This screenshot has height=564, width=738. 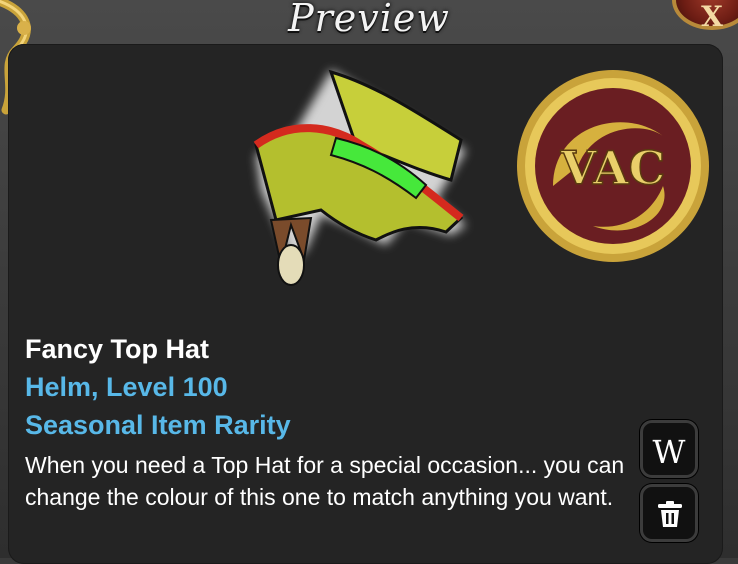 I want to click on vac-badge-icon: VAC, so click(x=613, y=166).